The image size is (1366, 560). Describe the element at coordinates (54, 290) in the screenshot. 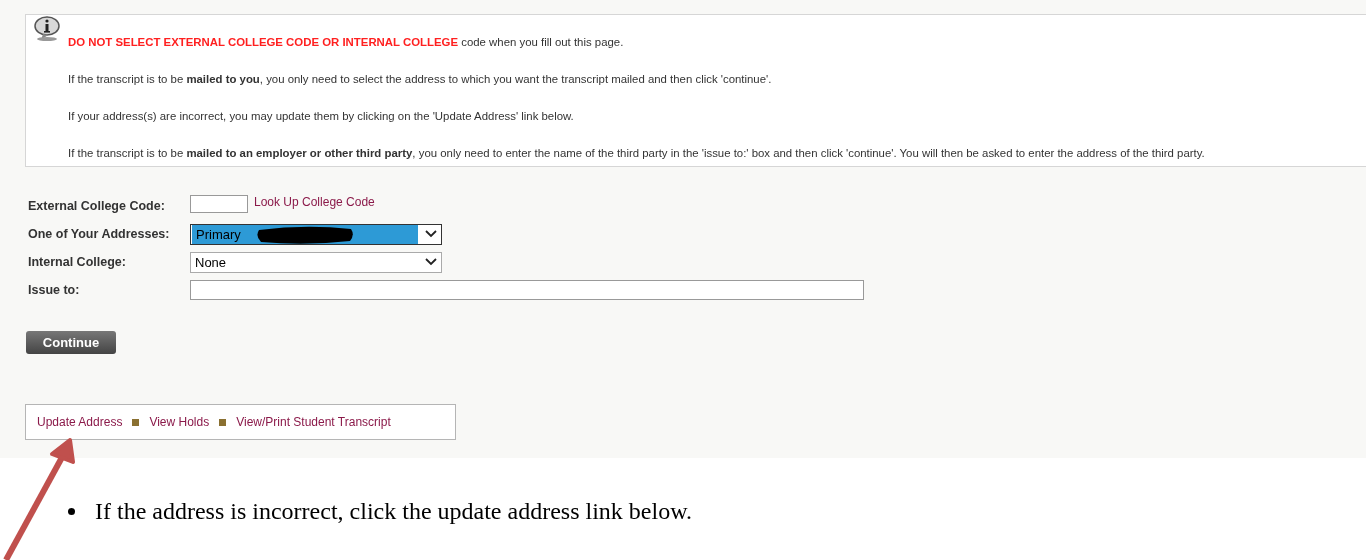

I see `field-label: Issue to:` at that location.